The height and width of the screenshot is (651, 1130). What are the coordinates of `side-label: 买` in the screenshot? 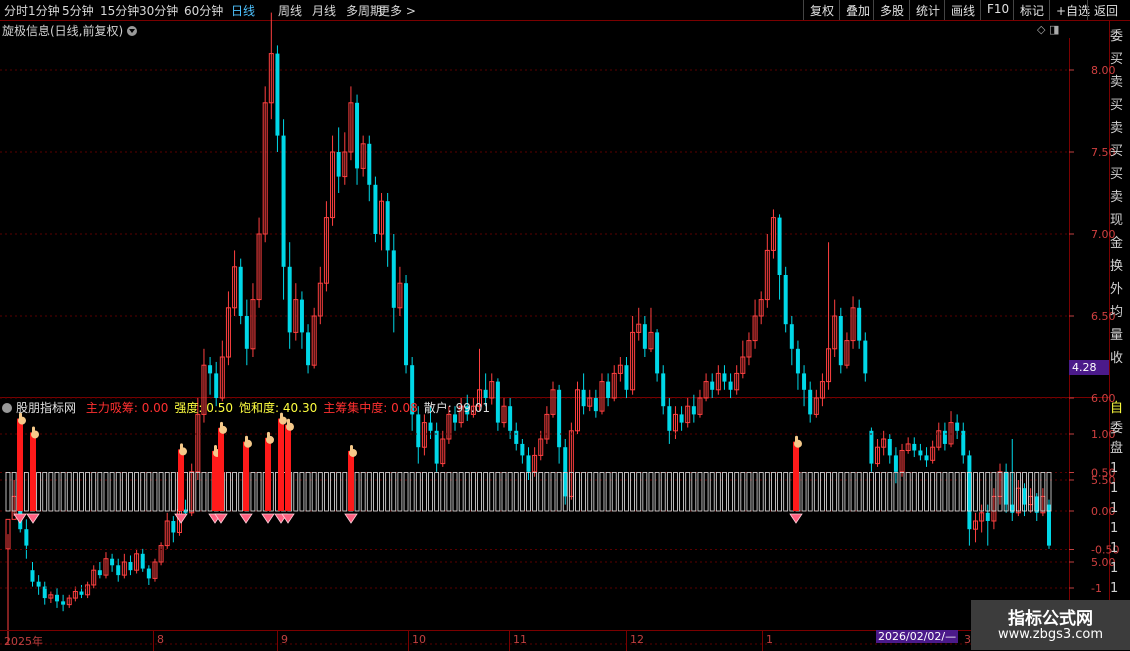 It's located at (1117, 105).